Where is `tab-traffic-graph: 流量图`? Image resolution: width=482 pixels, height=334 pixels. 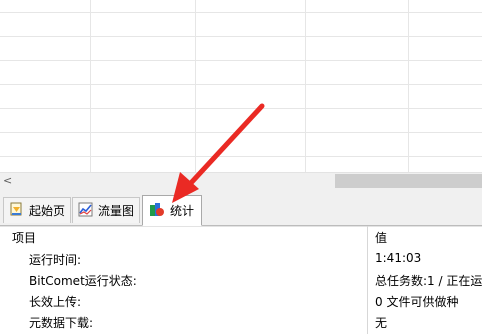
tab-traffic-graph: 流量图 is located at coordinates (106, 210).